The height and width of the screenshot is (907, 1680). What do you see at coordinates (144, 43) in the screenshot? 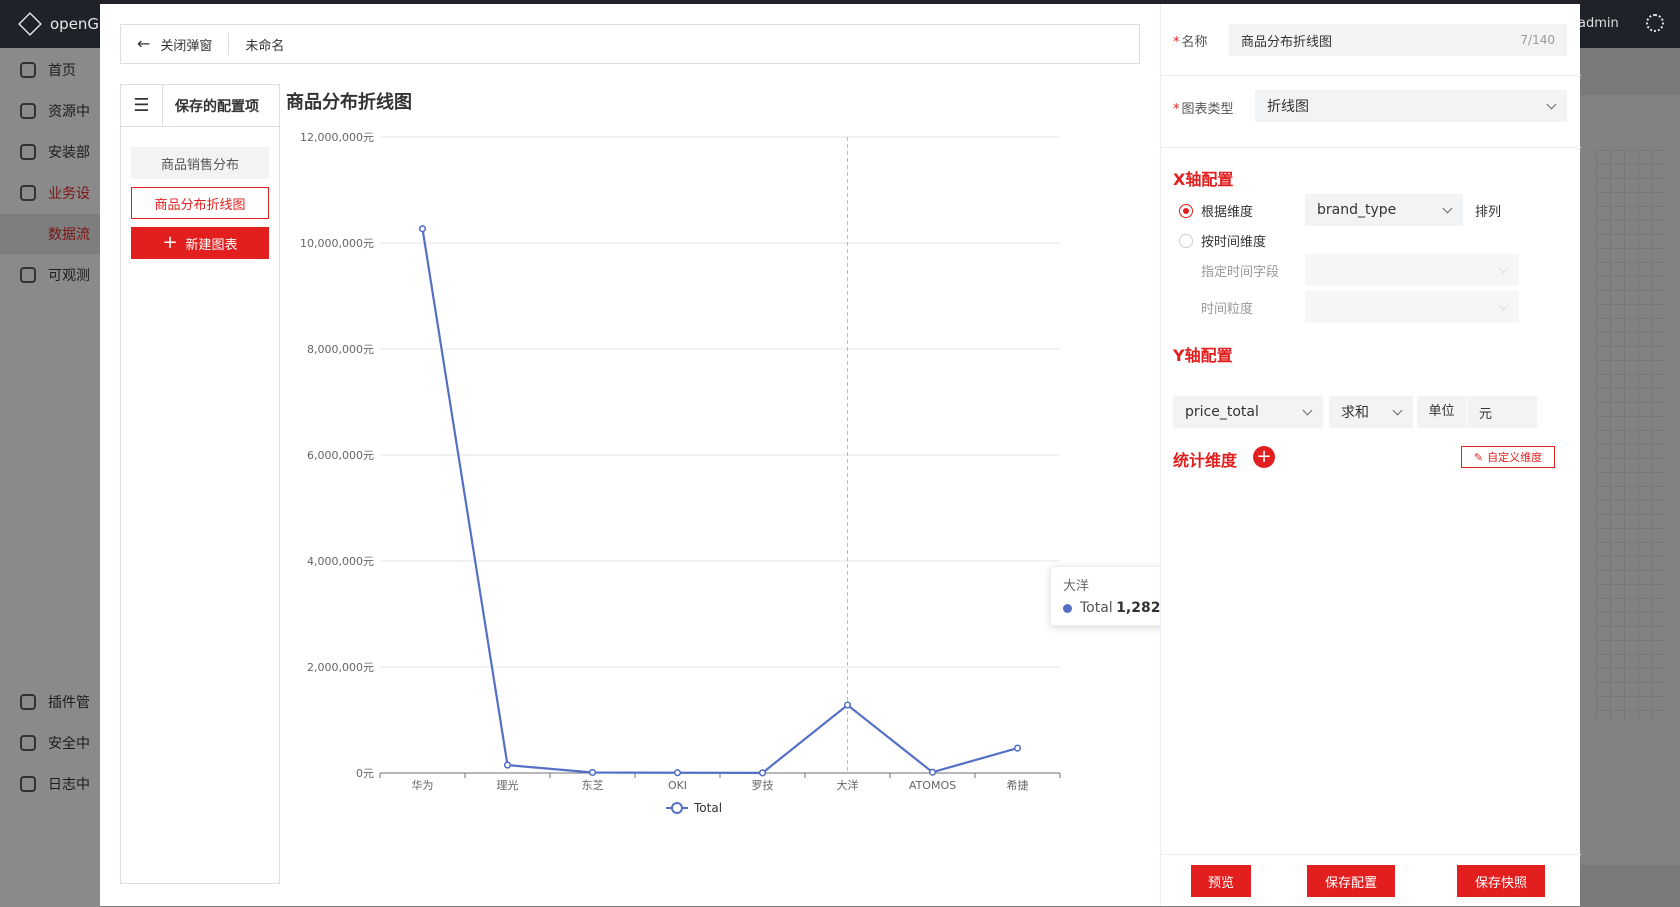
I see `arrow-left-icon: ←` at bounding box center [144, 43].